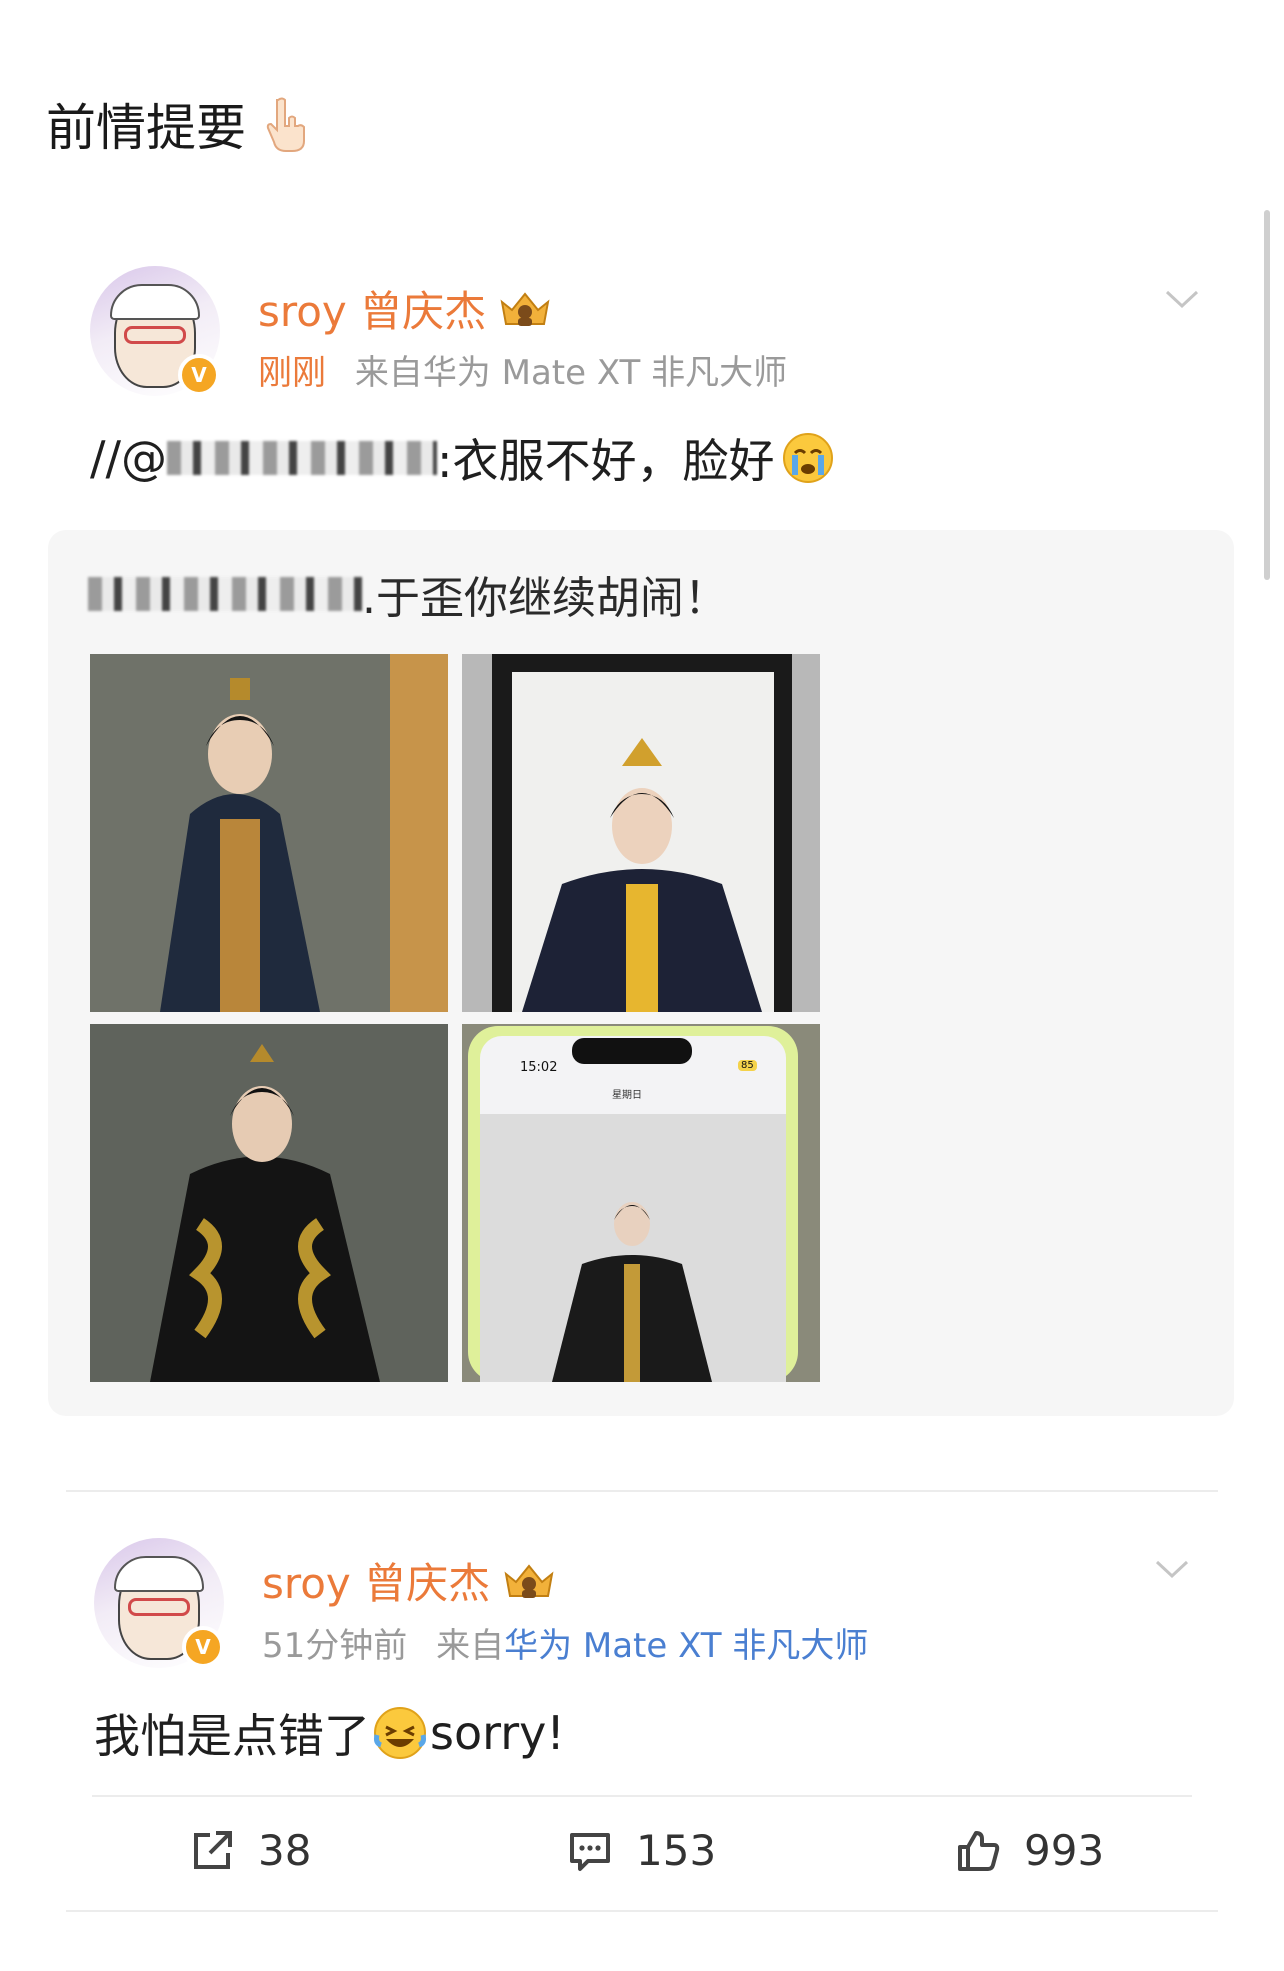 The image size is (1284, 1971). Describe the element at coordinates (807, 458) in the screenshot. I see `crying-face-emoji-icon` at that location.